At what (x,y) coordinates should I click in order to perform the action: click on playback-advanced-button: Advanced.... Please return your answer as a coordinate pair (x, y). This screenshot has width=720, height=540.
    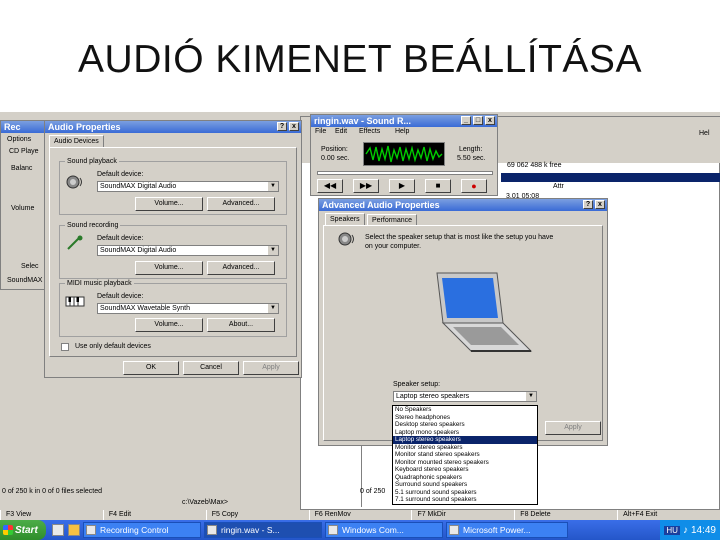
    Looking at the image, I should click on (241, 204).